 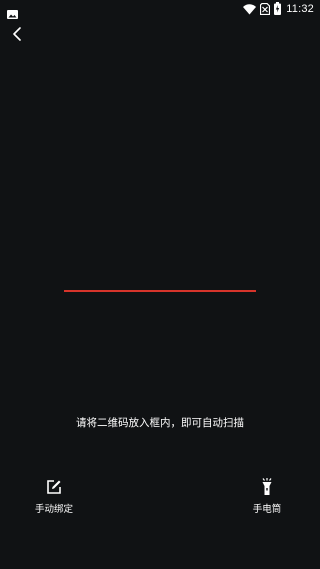 What do you see at coordinates (160, 291) in the screenshot?
I see `scan-line` at bounding box center [160, 291].